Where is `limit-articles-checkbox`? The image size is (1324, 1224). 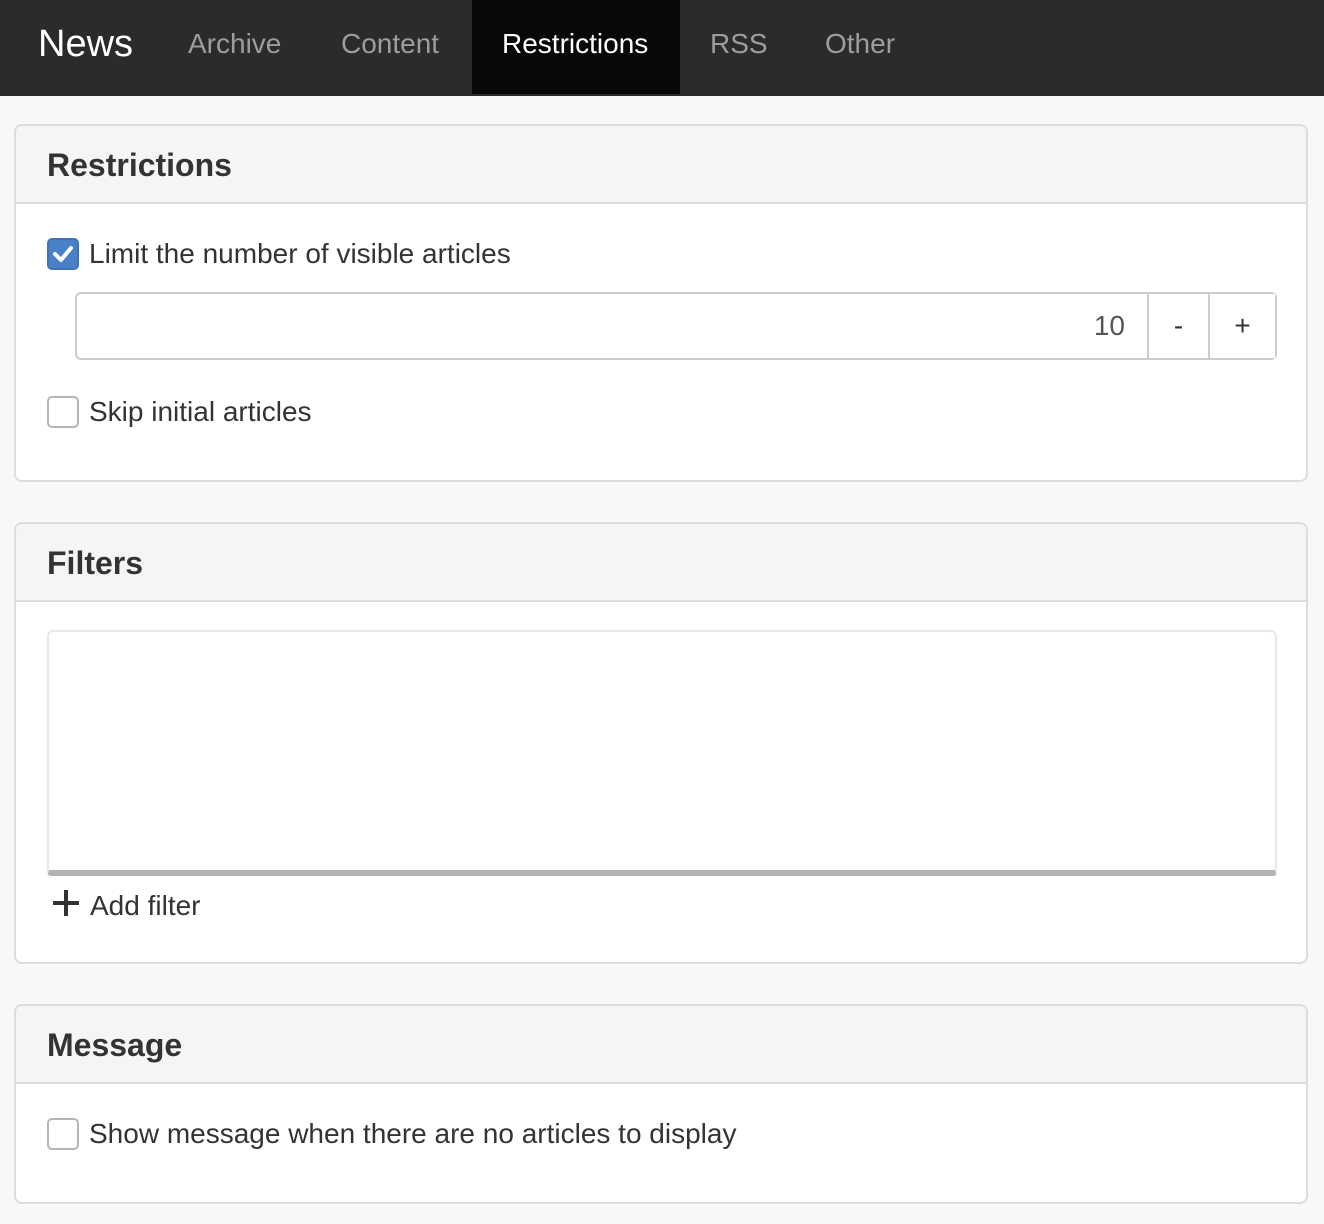 limit-articles-checkbox is located at coordinates (63, 254).